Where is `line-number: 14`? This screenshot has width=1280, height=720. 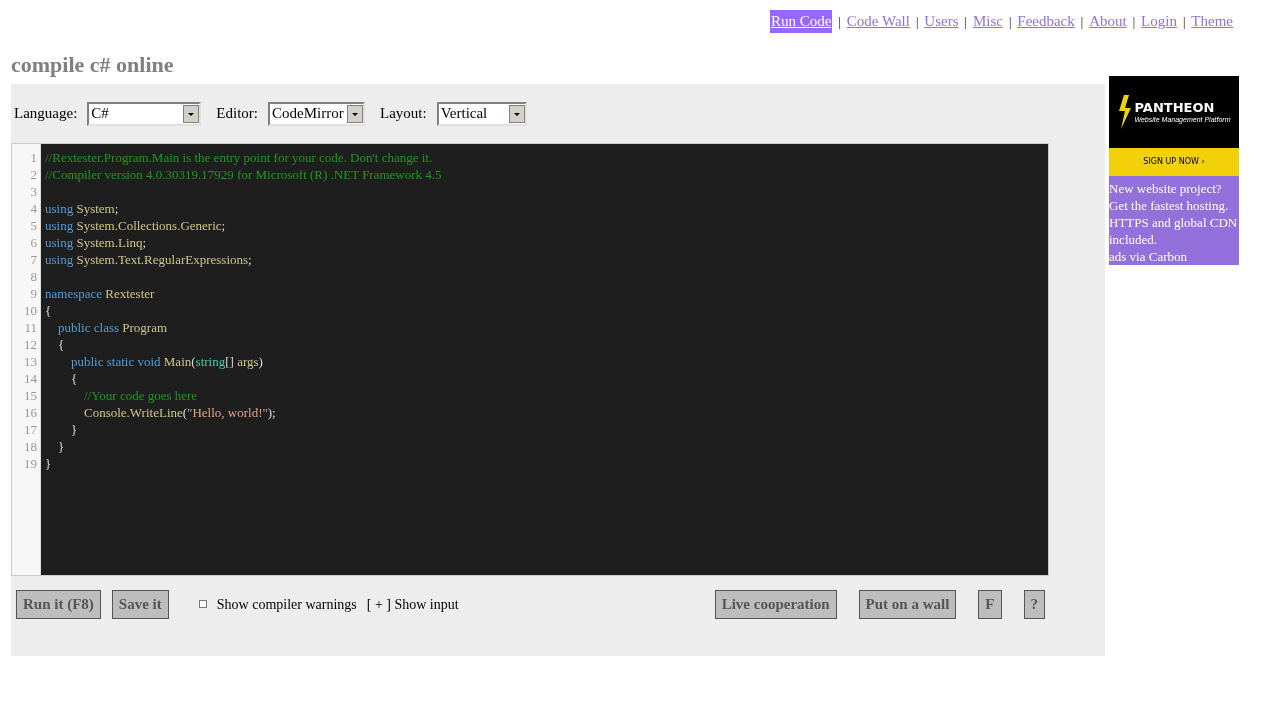 line-number: 14 is located at coordinates (30, 378).